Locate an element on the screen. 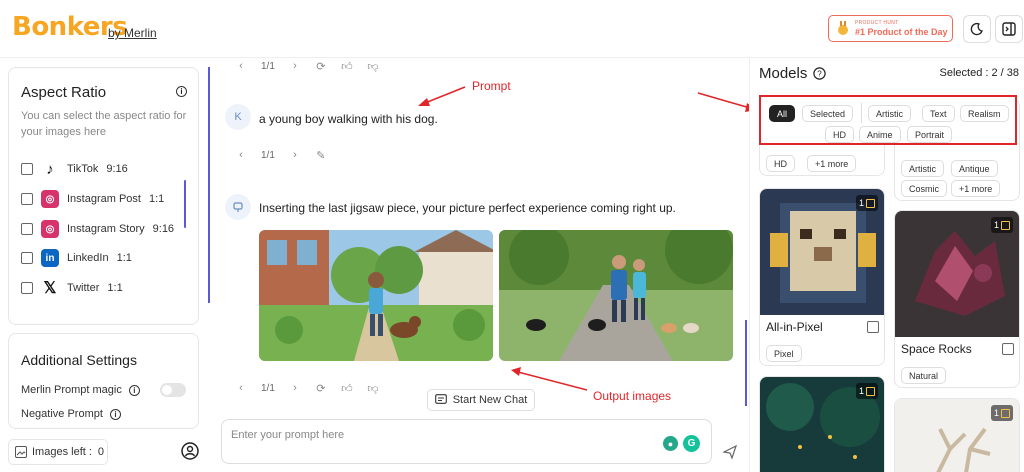 Image resolution: width=1024 pixels, height=472 pixels. filter-chip-hd: HD is located at coordinates (839, 134).